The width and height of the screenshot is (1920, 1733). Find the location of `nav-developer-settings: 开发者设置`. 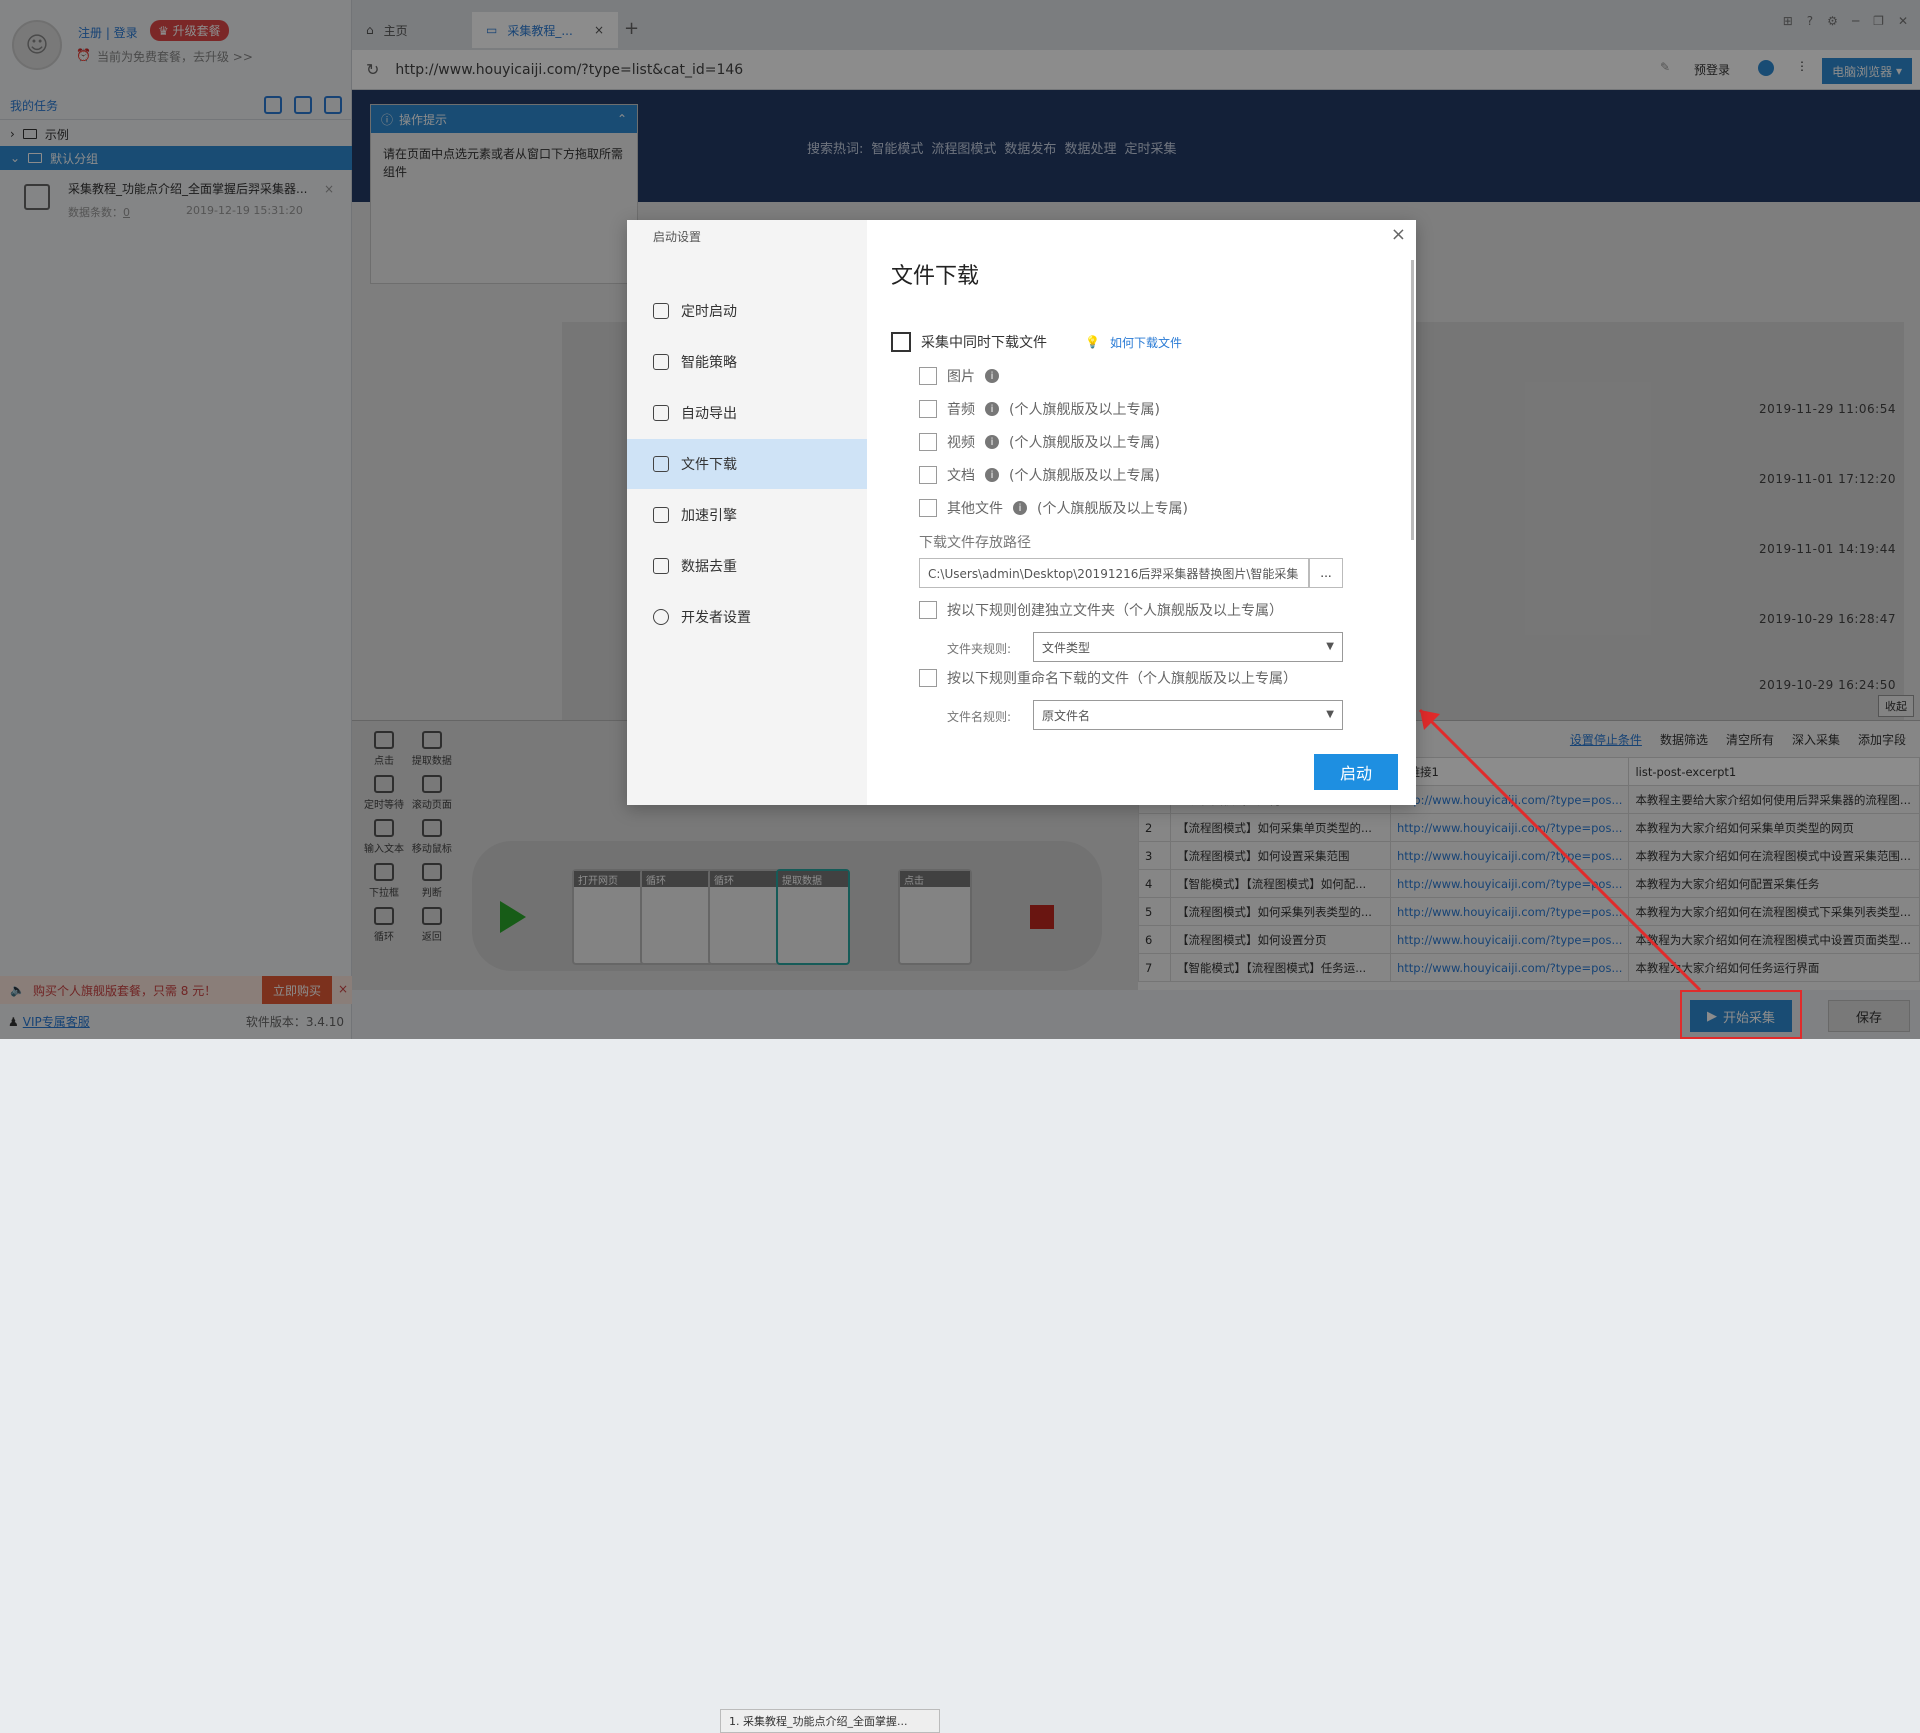

nav-developer-settings: 开发者设置 is located at coordinates (747, 617).